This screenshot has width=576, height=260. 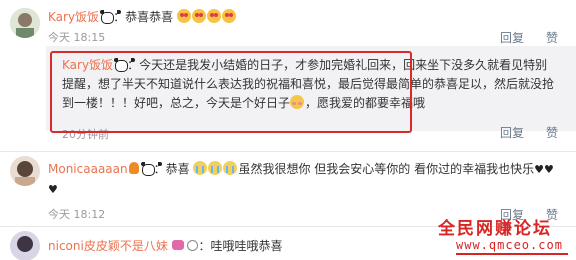 I want to click on comment-timestamp: 今天 18:12, so click(x=77, y=214).